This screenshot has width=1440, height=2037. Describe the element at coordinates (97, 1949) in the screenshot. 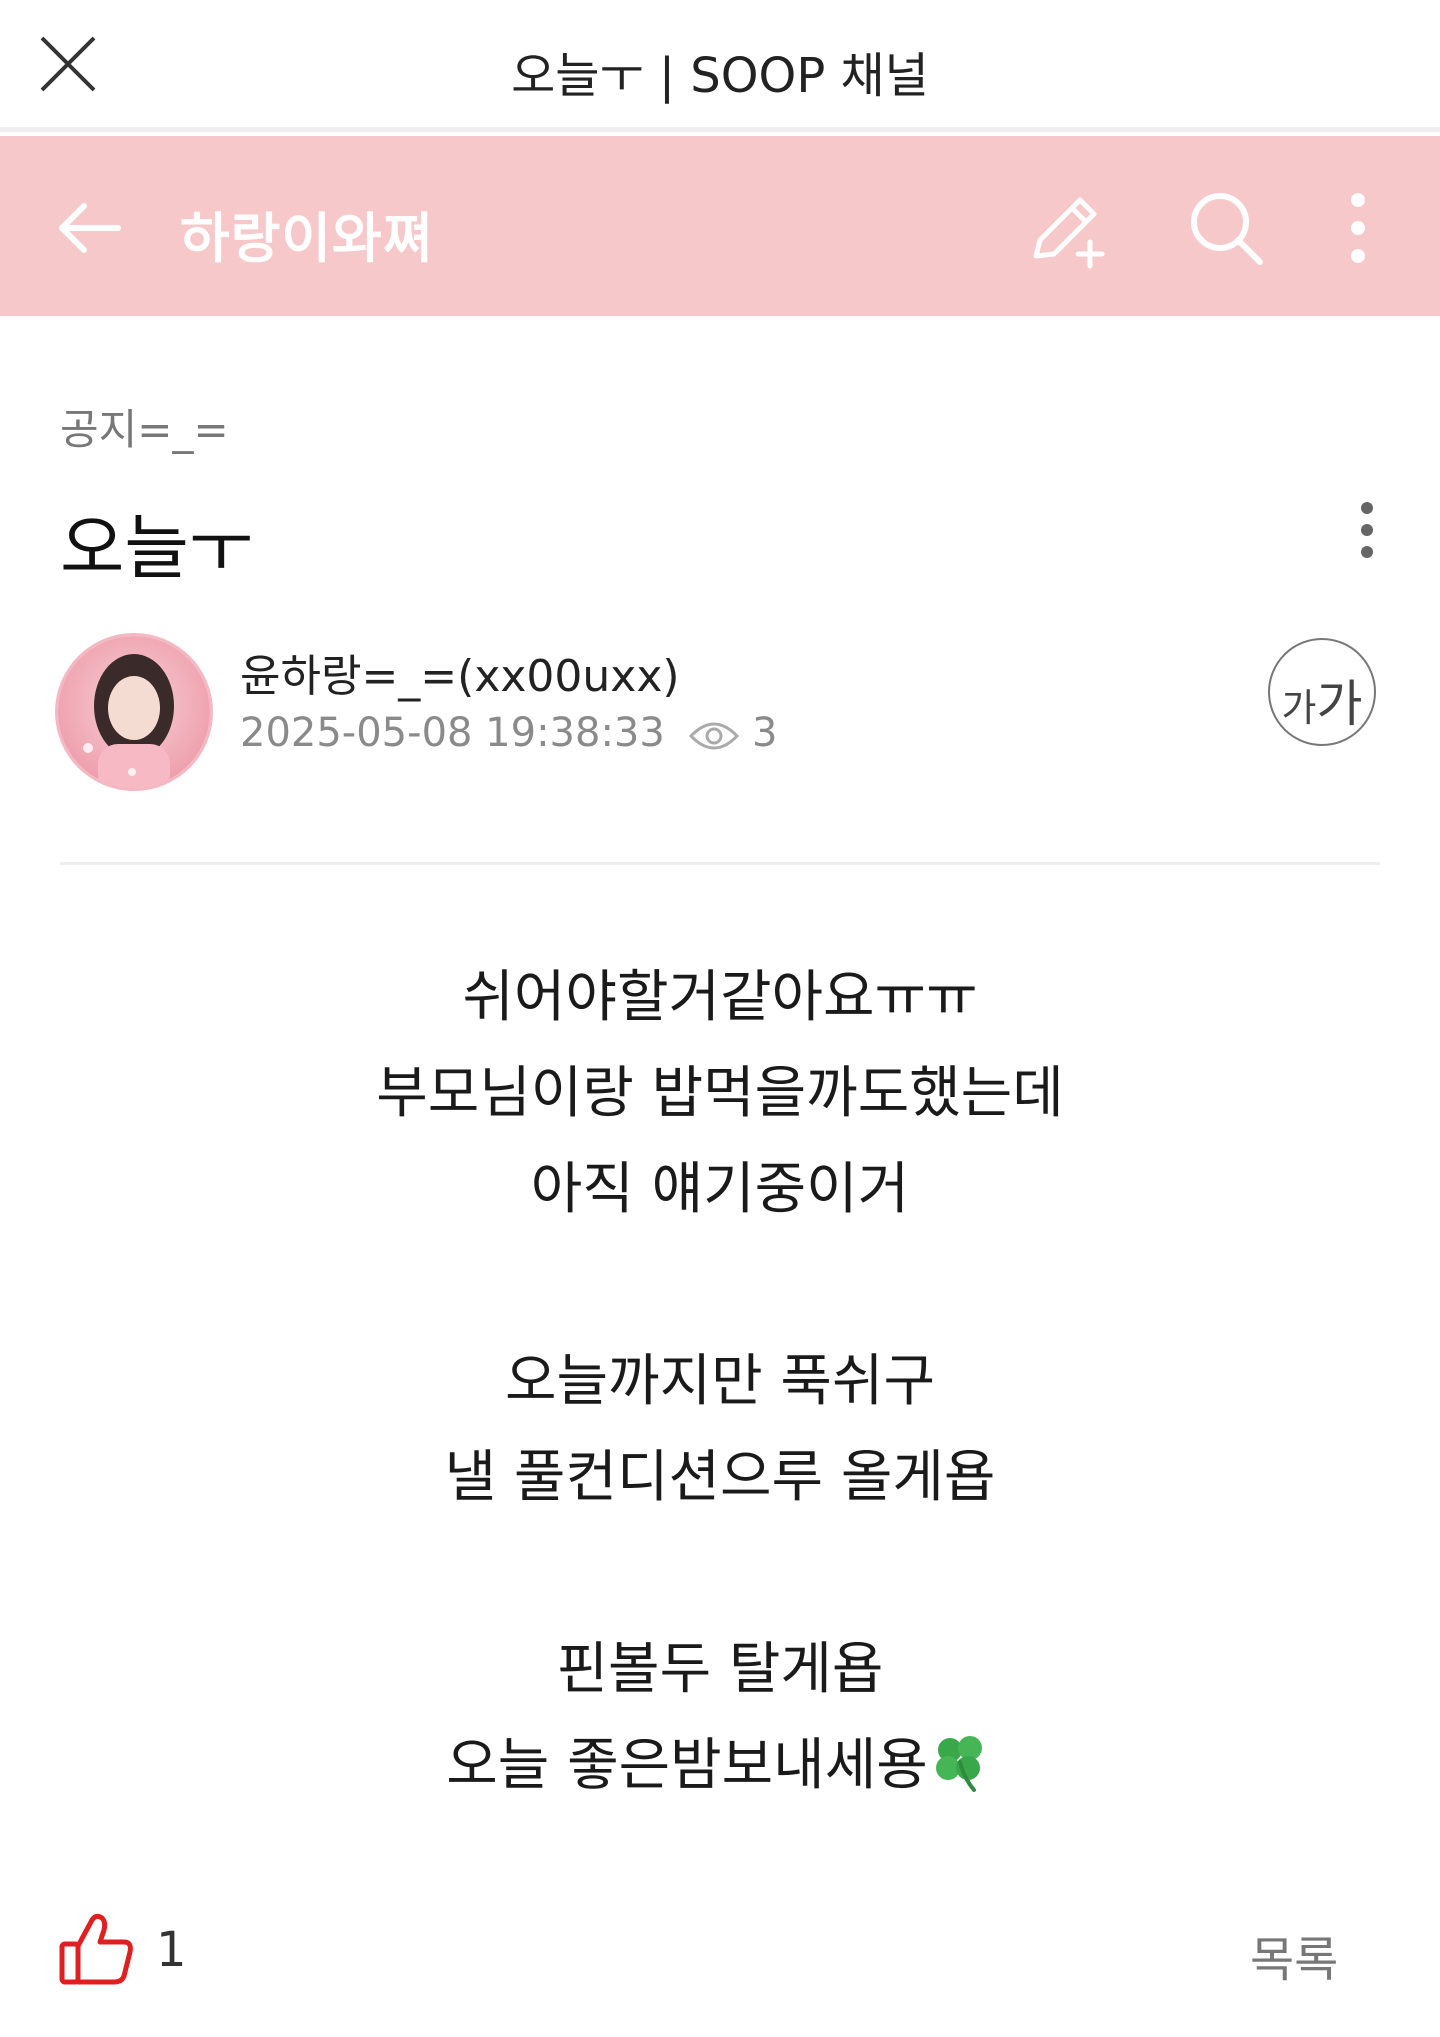

I see `like-thumbs-up-icon` at that location.